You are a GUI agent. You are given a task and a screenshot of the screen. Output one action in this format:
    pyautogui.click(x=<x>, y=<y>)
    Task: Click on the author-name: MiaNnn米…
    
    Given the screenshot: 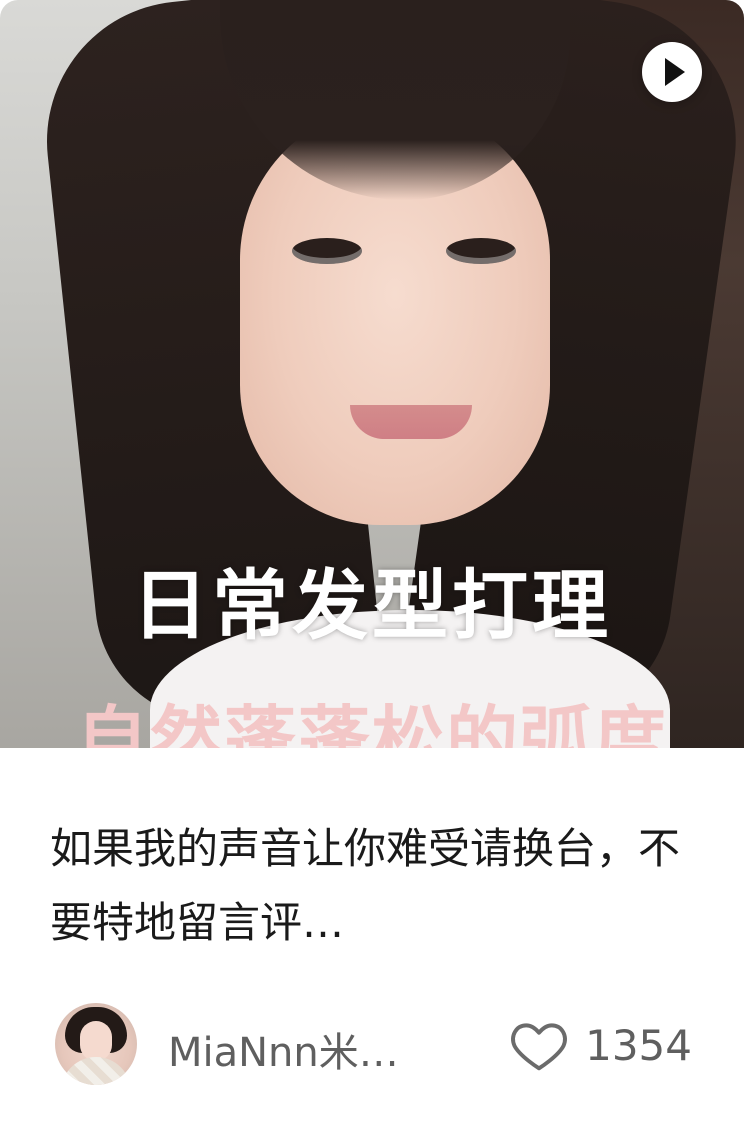 What is the action you would take?
    pyautogui.click(x=303, y=1049)
    